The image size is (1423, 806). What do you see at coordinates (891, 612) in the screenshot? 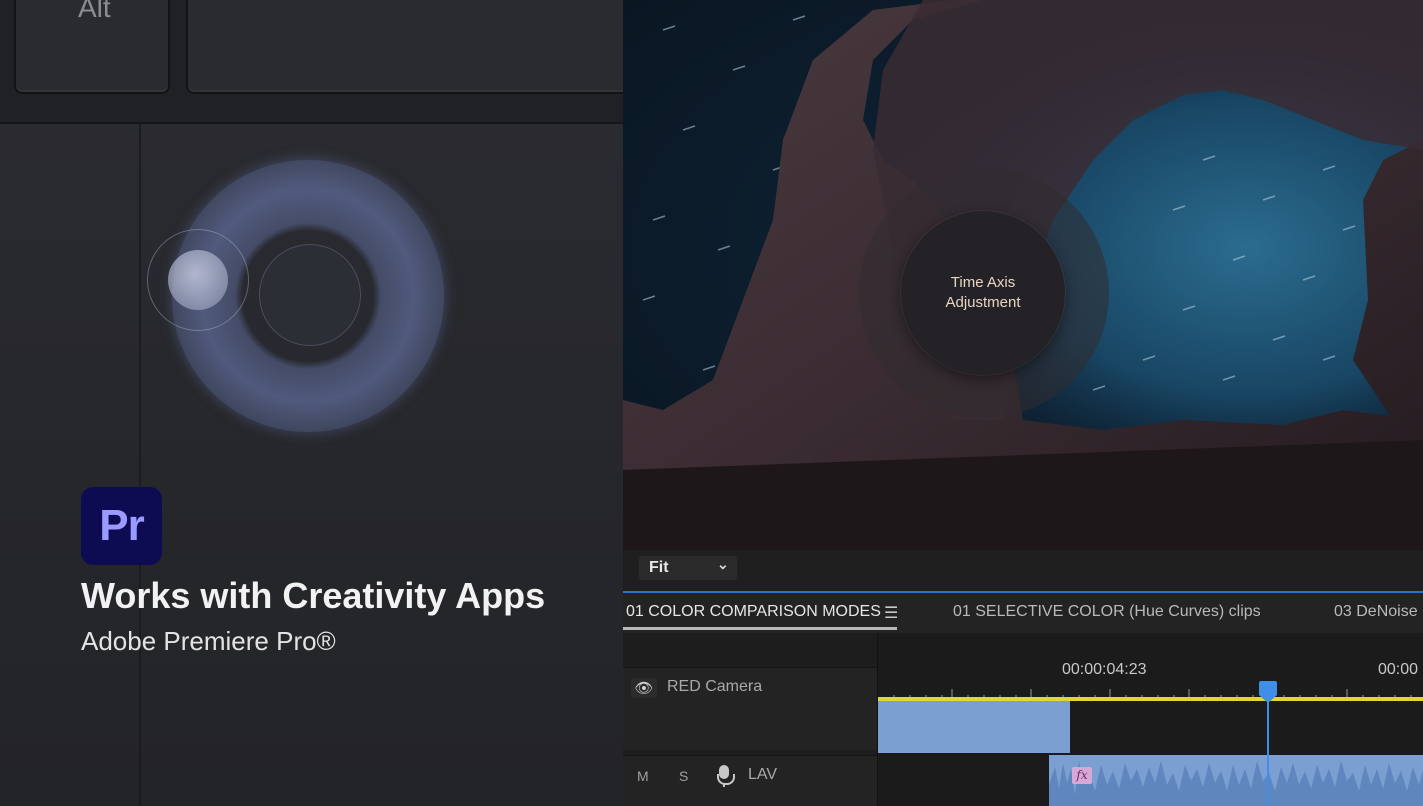
I see `menu-icon: ☰` at bounding box center [891, 612].